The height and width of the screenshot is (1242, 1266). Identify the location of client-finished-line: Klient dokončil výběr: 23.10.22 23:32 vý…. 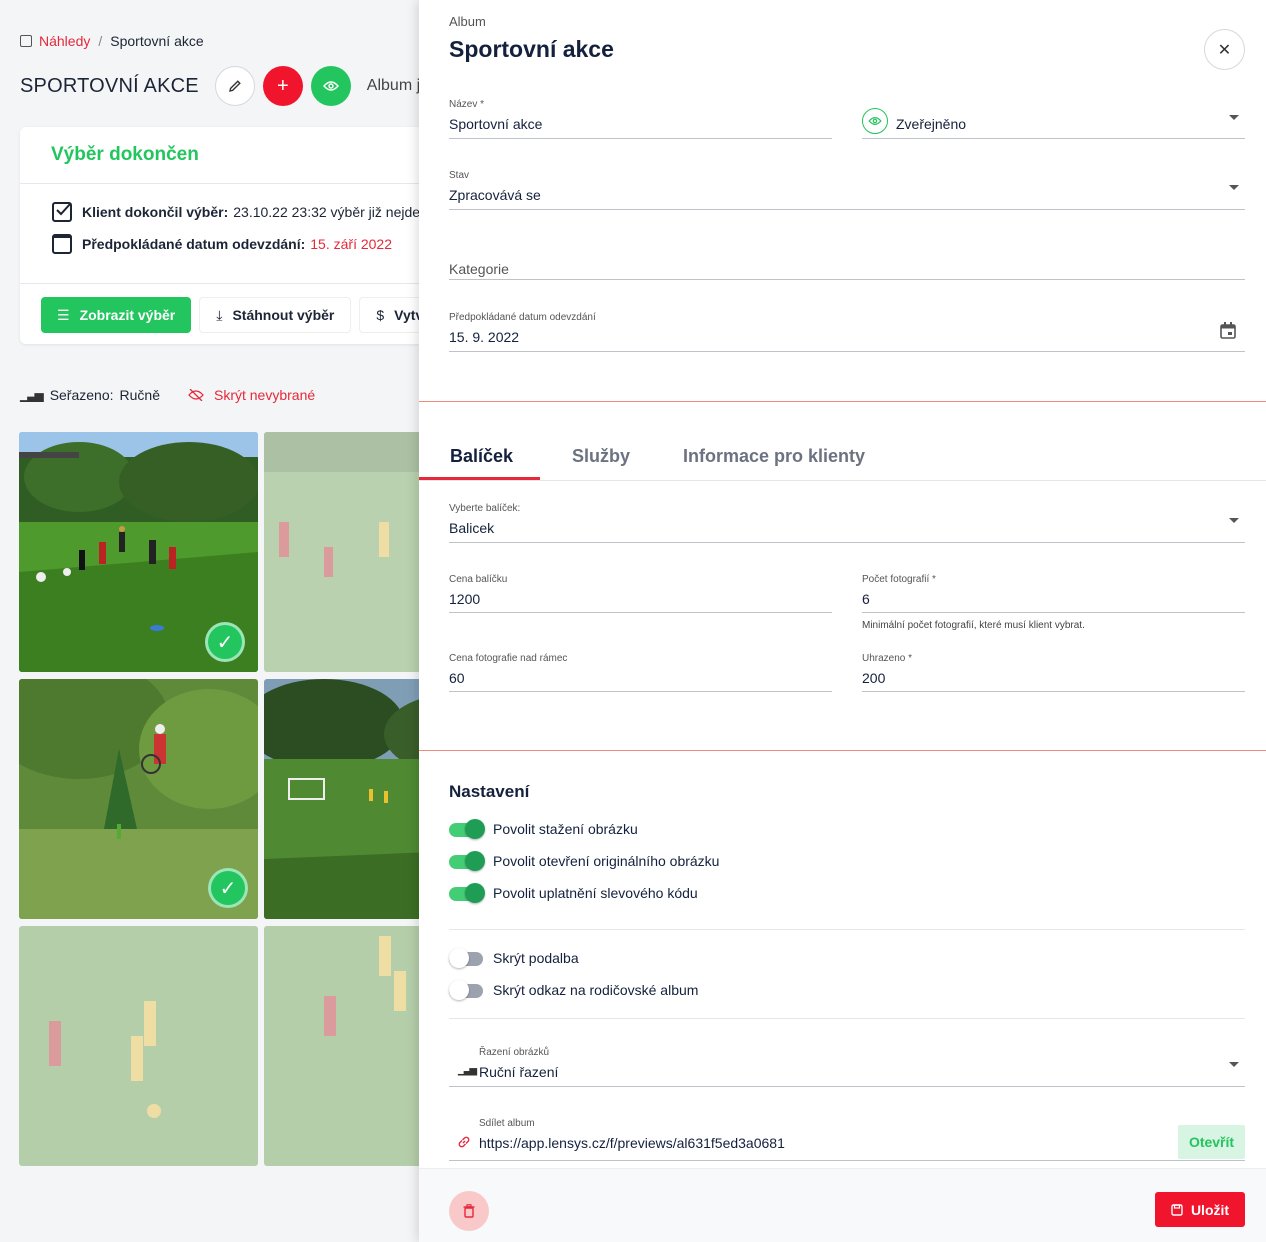
(242, 212).